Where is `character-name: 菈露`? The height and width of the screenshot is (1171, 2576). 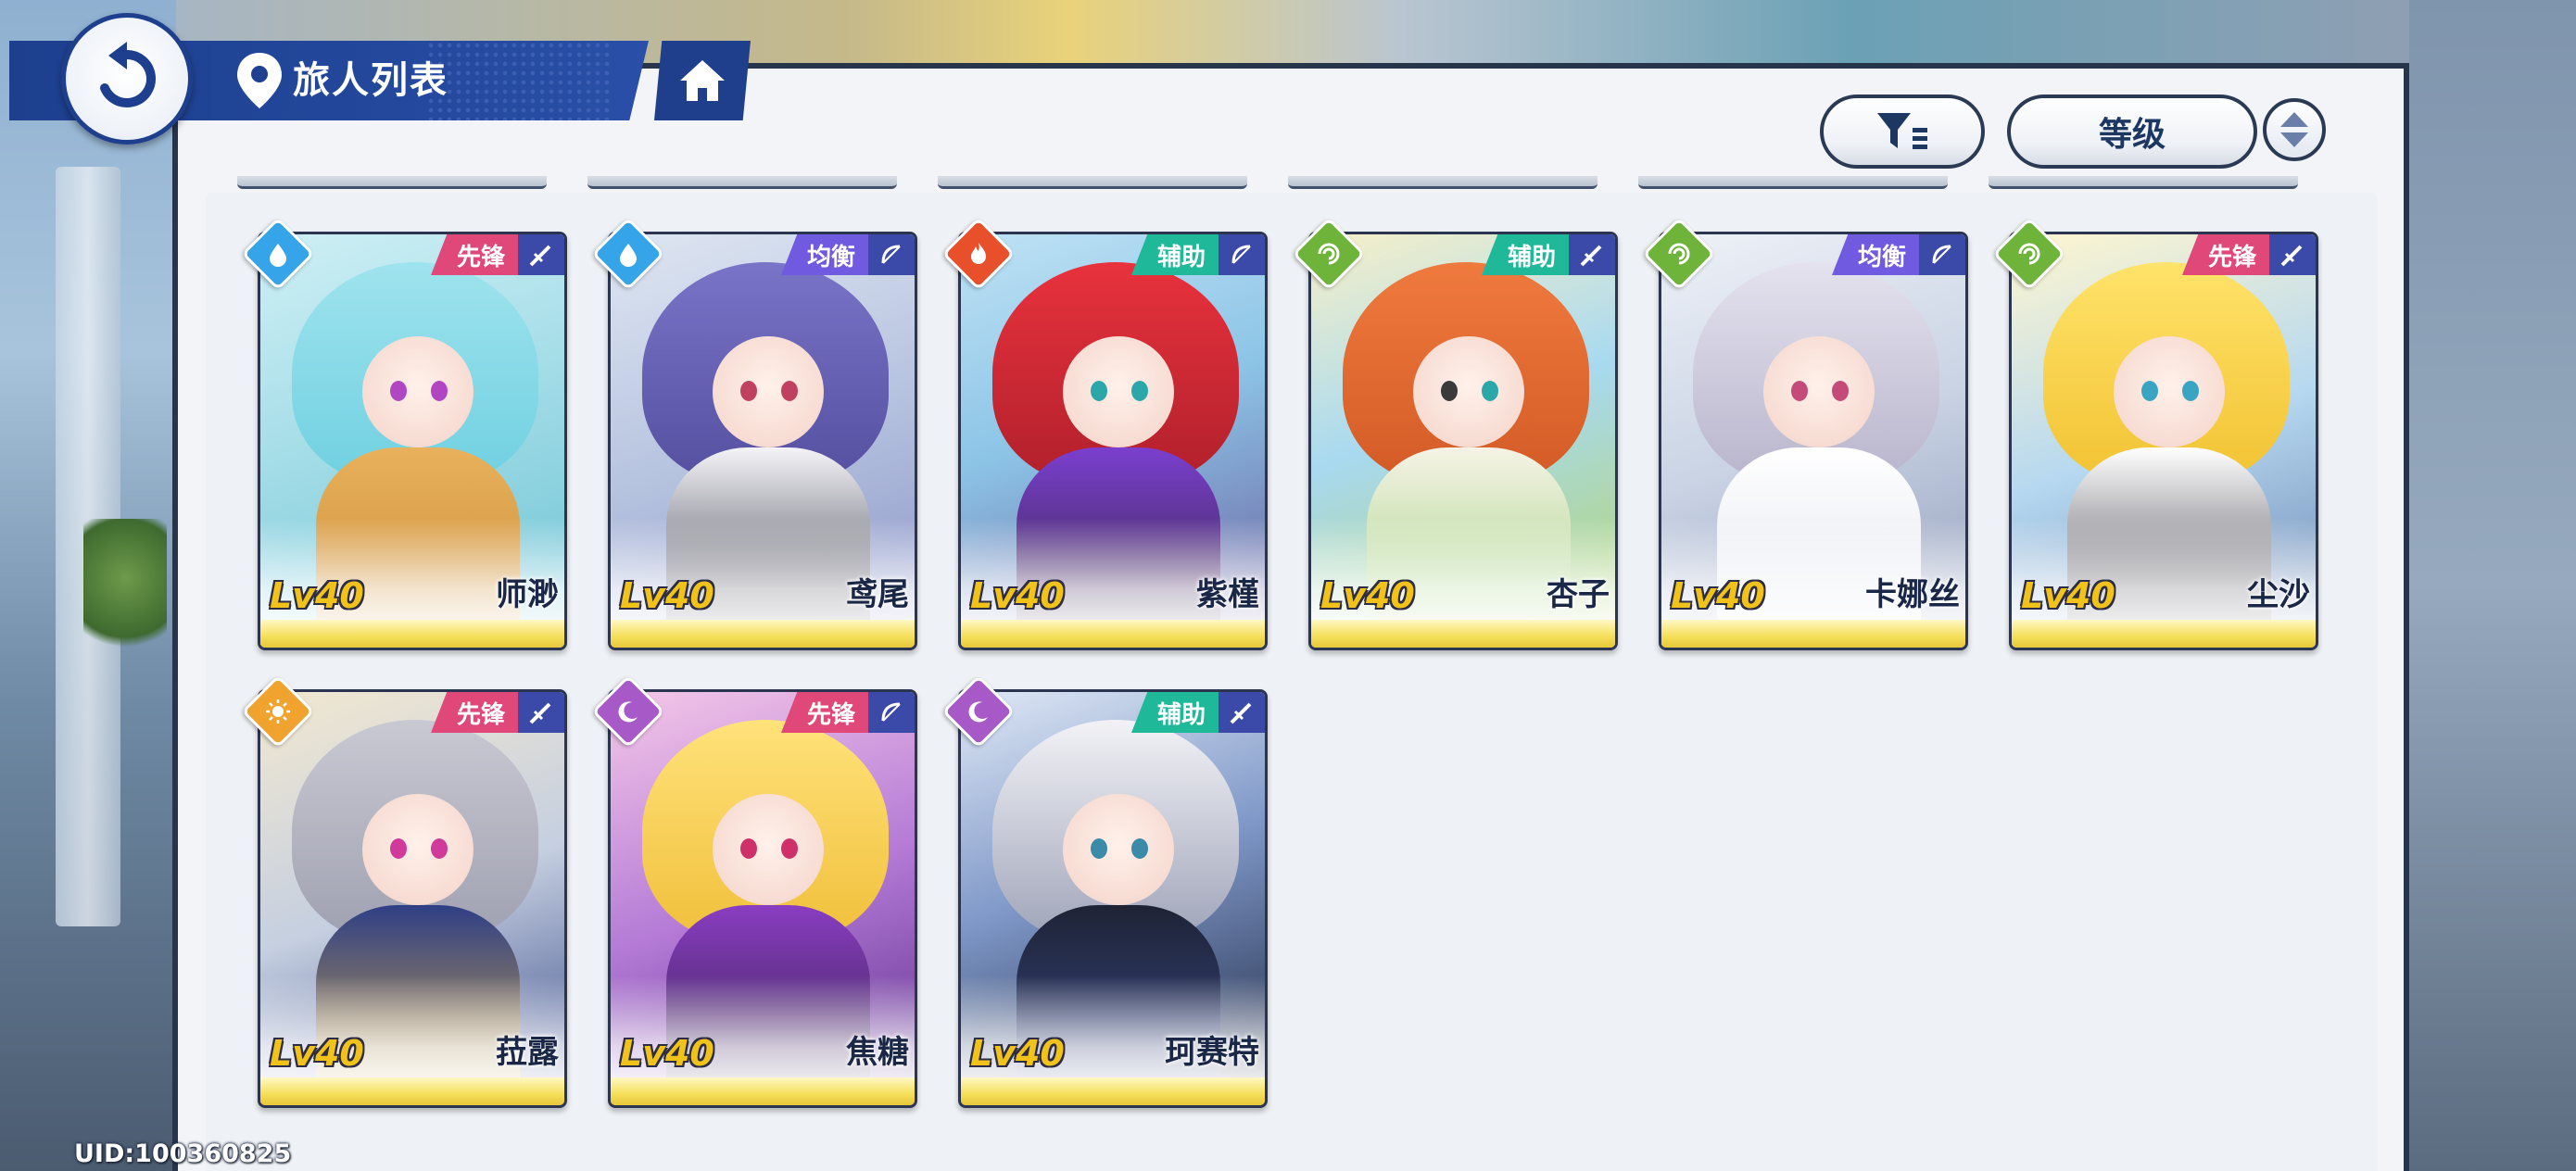
character-name: 菈露 is located at coordinates (527, 1053).